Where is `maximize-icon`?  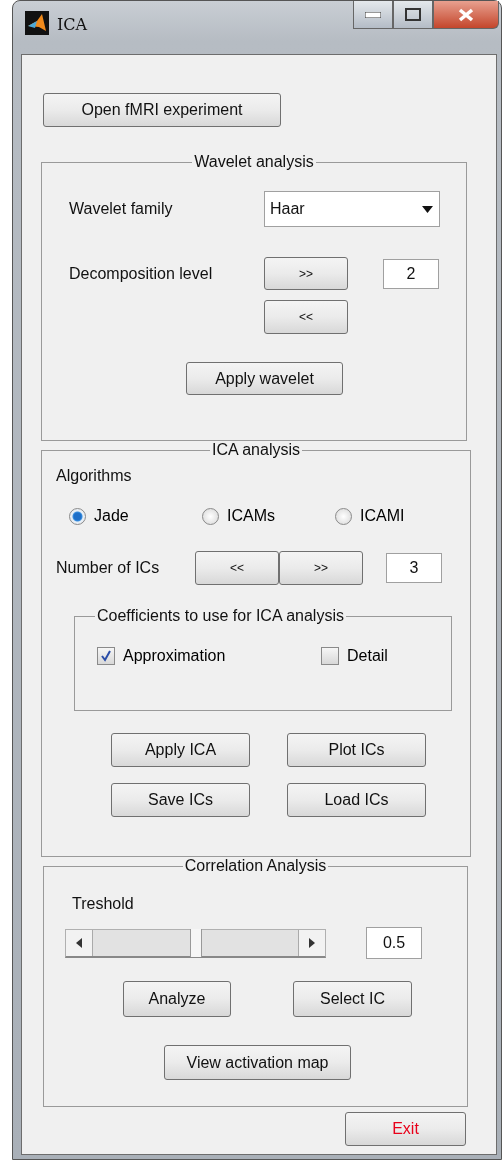 maximize-icon is located at coordinates (413, 14).